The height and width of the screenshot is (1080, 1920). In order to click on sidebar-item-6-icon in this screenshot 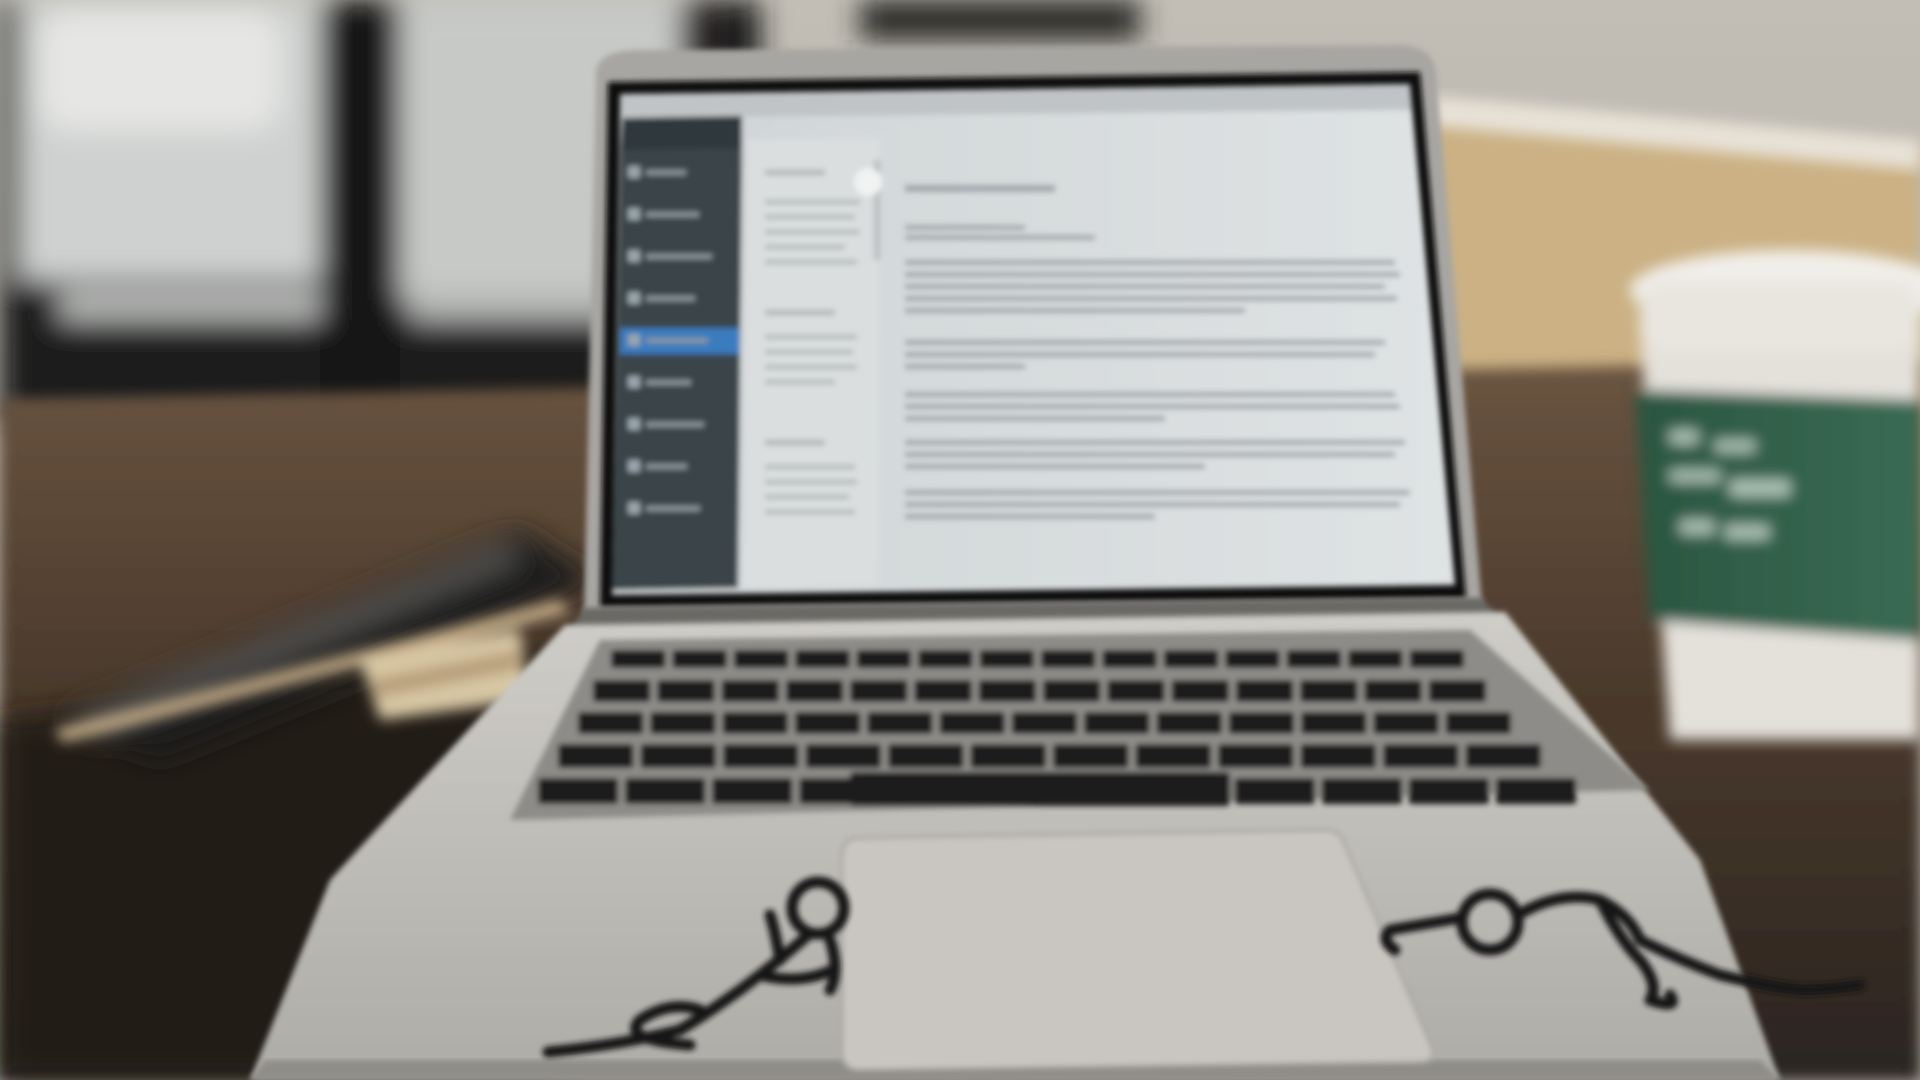, I will do `click(634, 382)`.